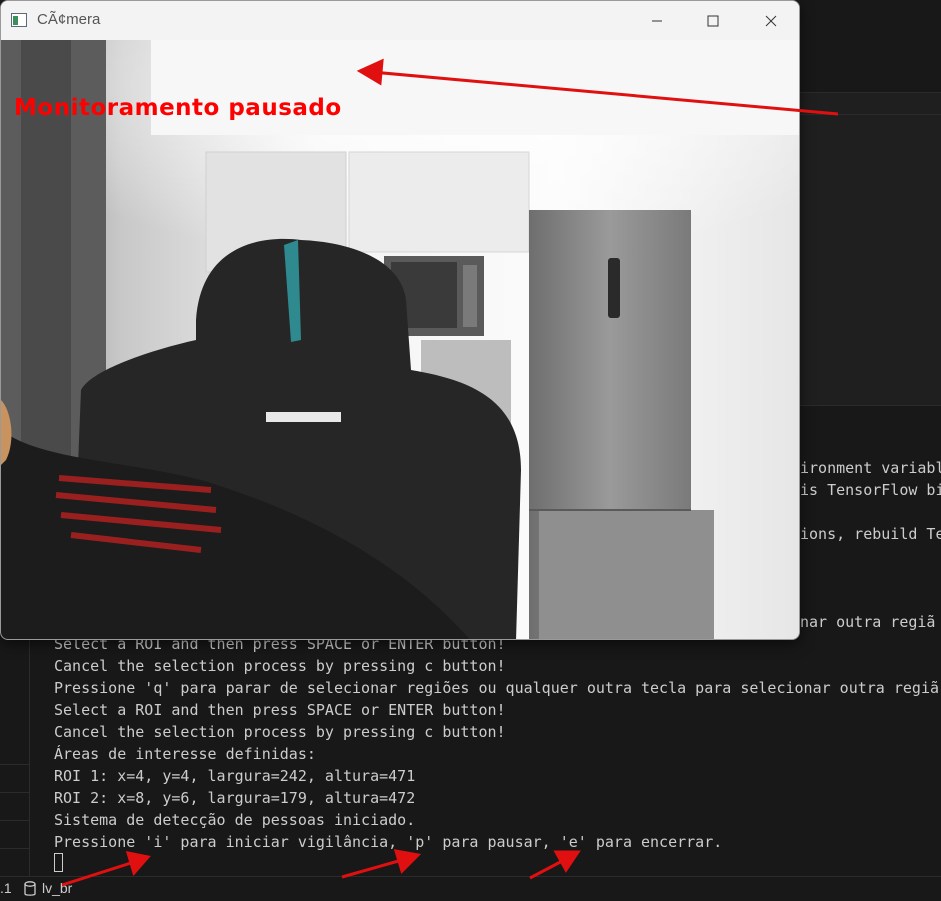 Image resolution: width=941 pixels, height=901 pixels. I want to click on window-titlebar: CÃ¢mera, so click(400, 20).